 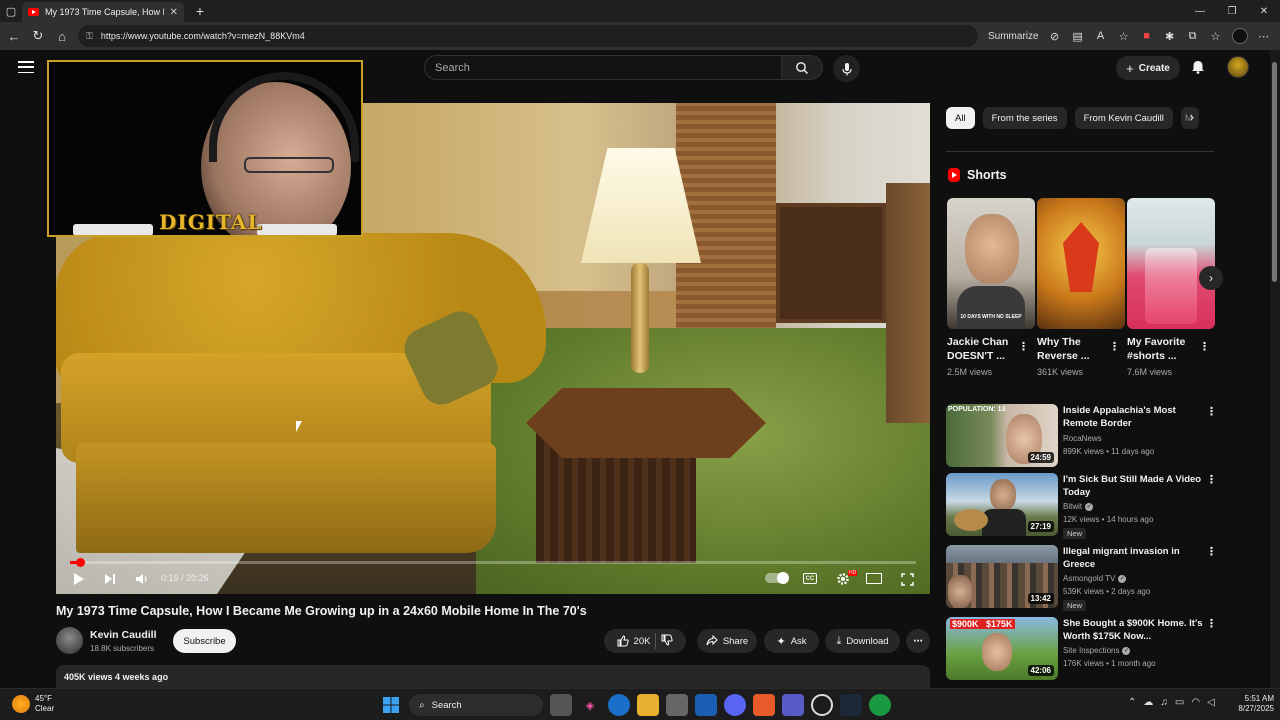 What do you see at coordinates (1250, 704) in the screenshot?
I see `taskbar-clock: 5:51 AM 8/27/2025` at bounding box center [1250, 704].